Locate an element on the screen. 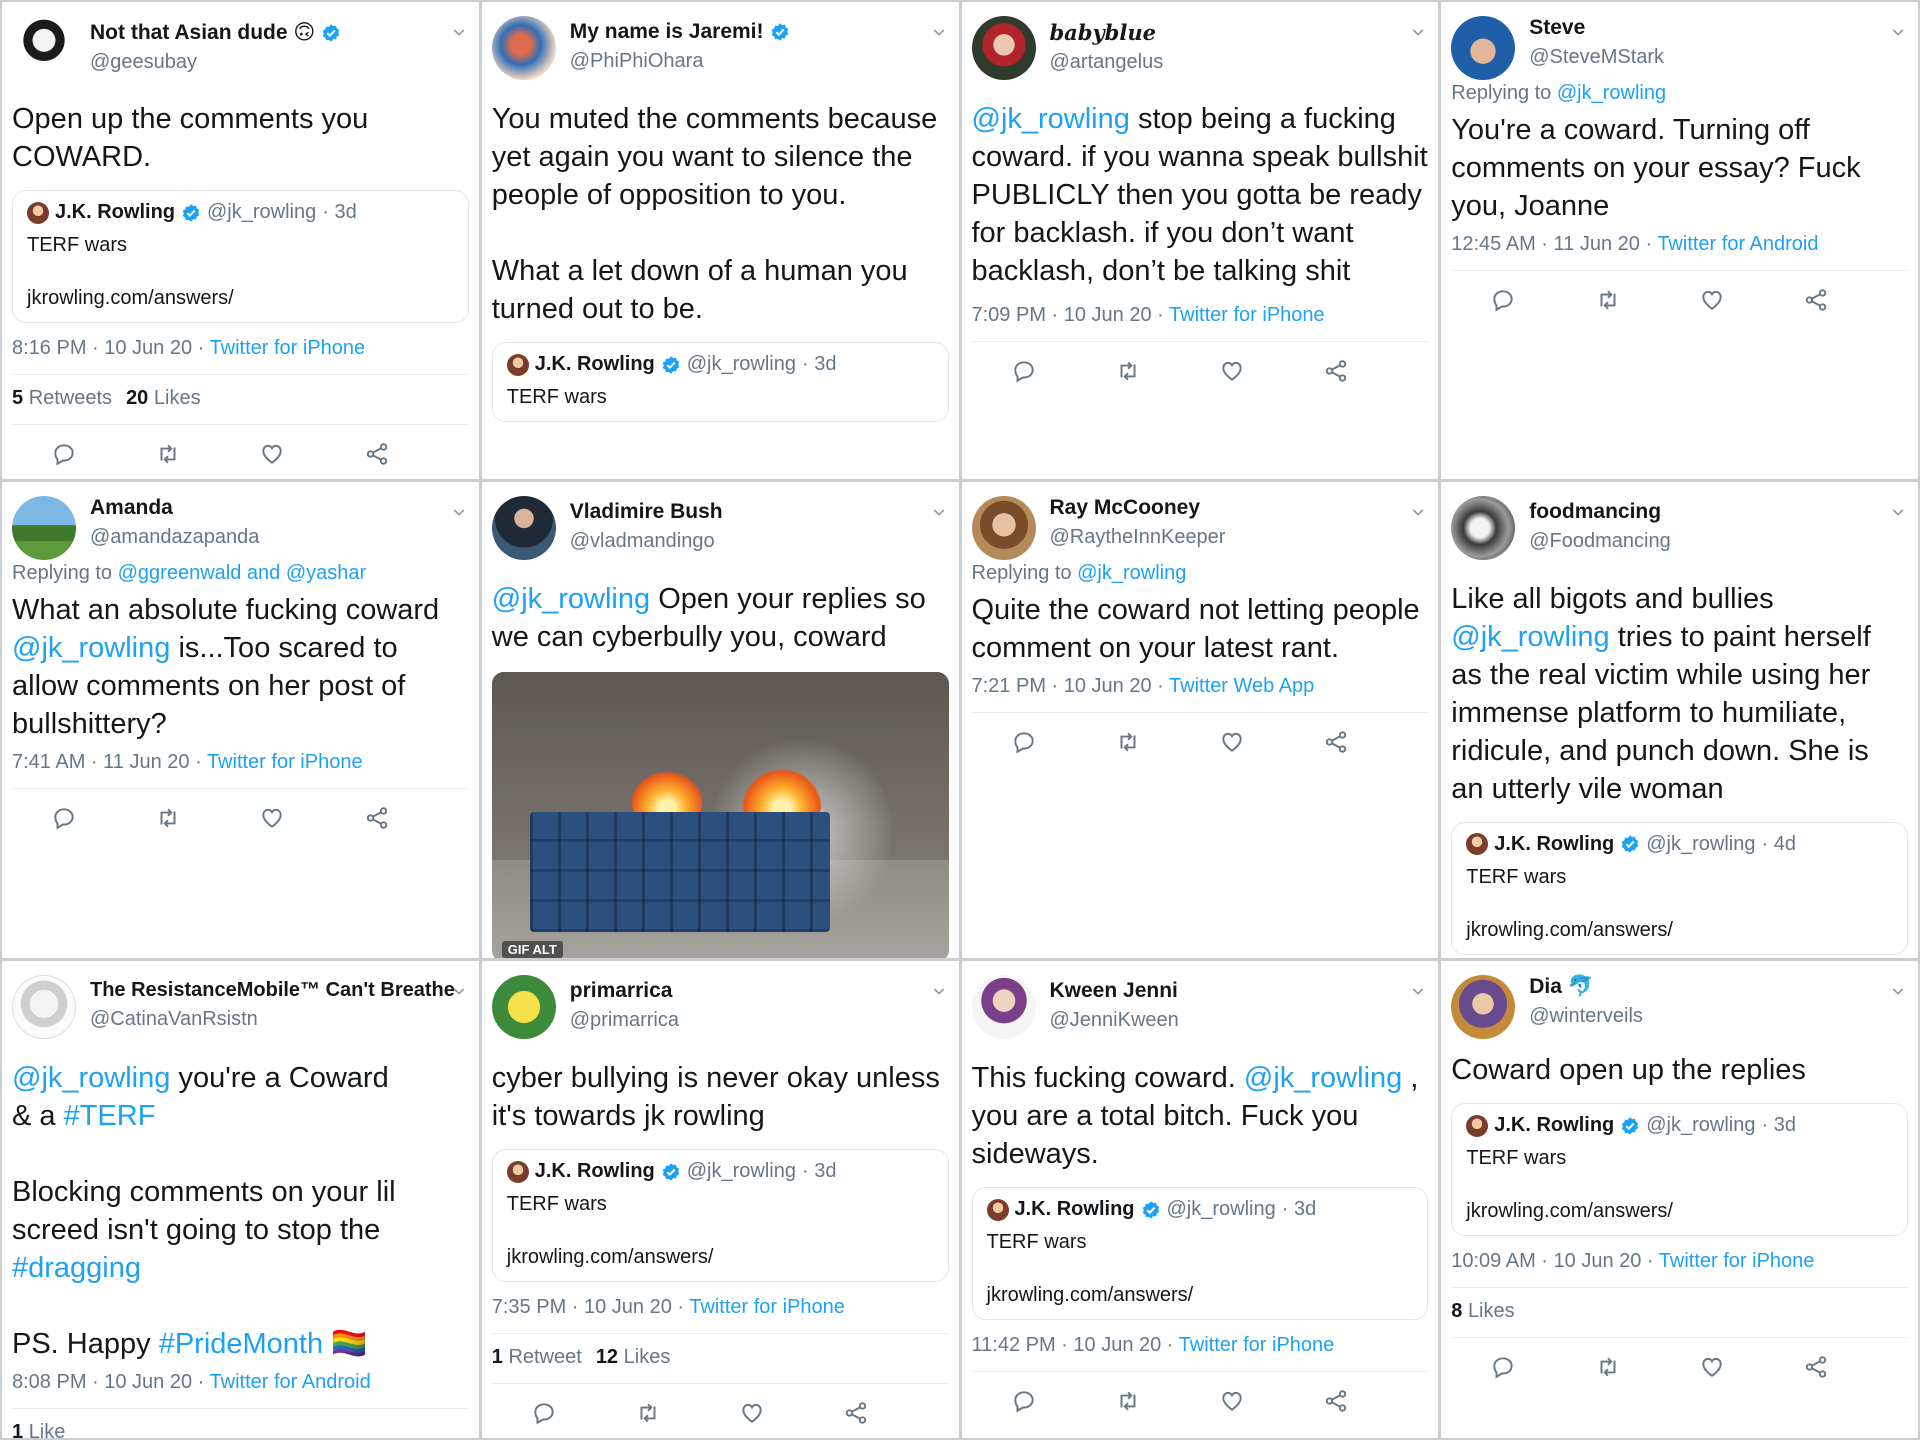  reply-to-link: @ggreenwald and @yashar is located at coordinates (242, 573).